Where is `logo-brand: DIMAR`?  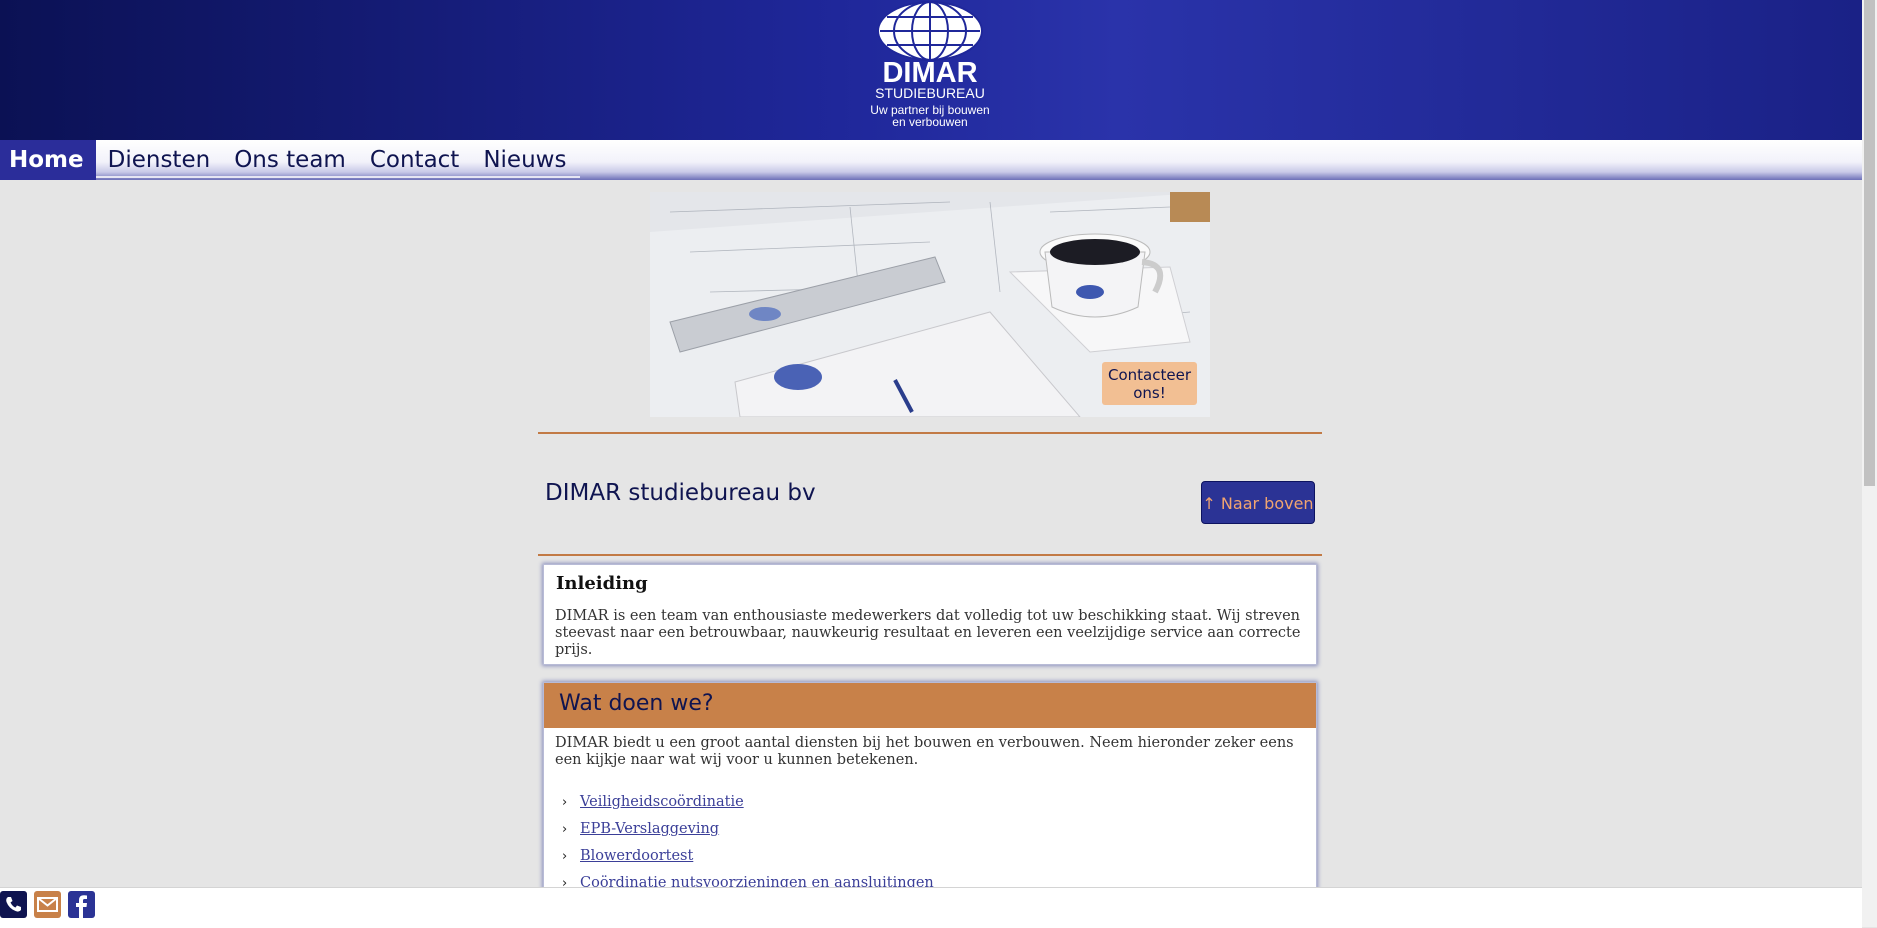 logo-brand: DIMAR is located at coordinates (930, 73).